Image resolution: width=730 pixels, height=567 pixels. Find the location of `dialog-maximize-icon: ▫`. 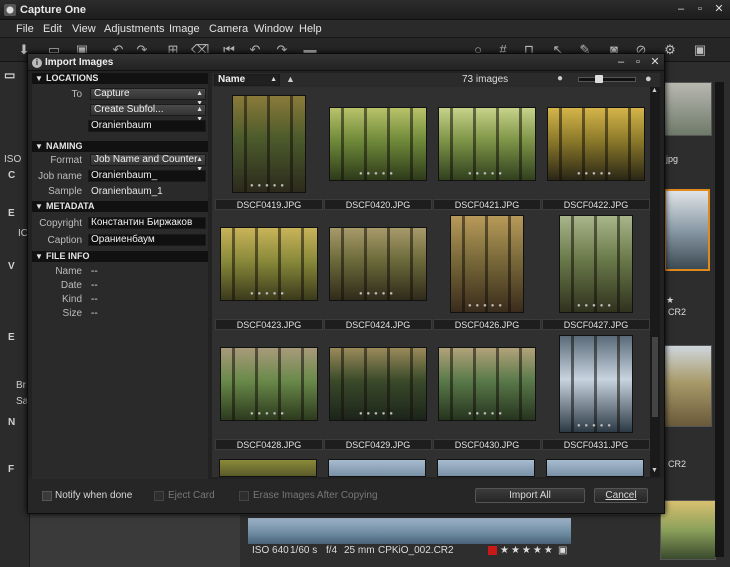

dialog-maximize-icon: ▫ is located at coordinates (638, 62).